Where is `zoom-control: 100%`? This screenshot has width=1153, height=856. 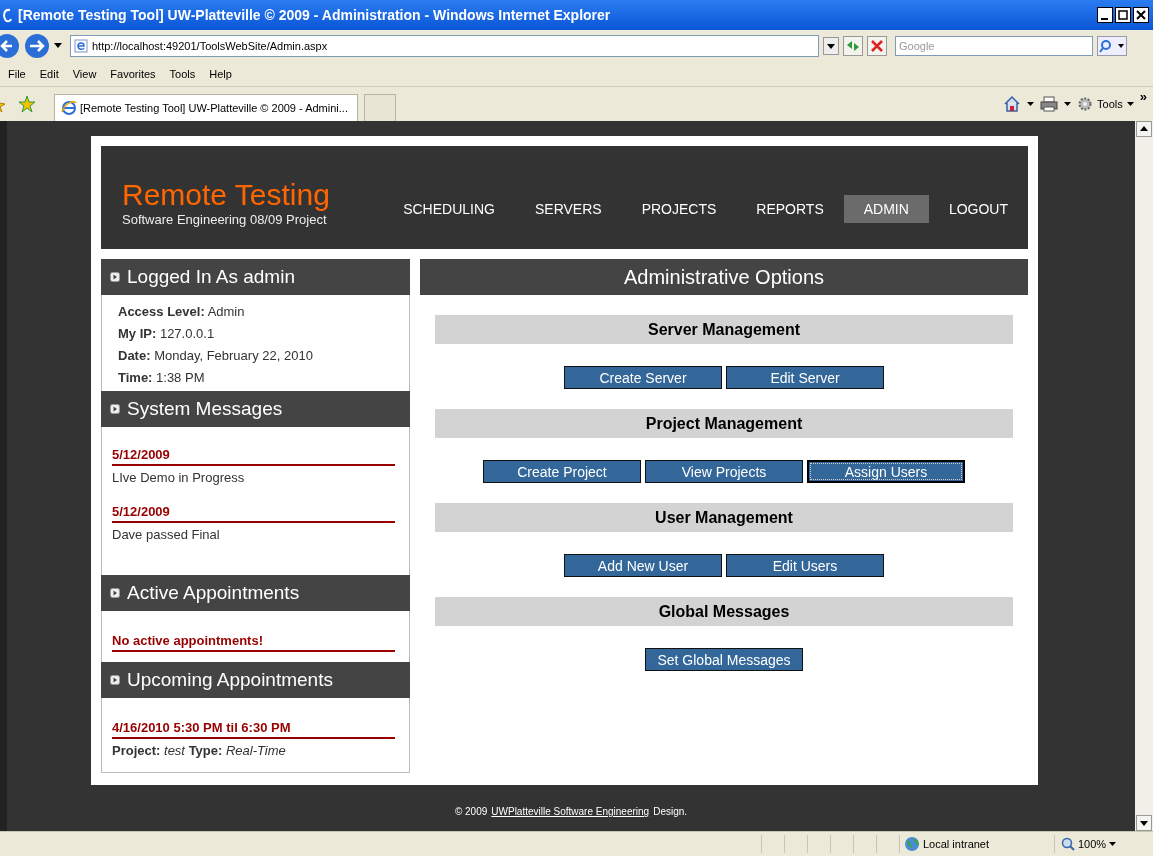 zoom-control: 100% is located at coordinates (1097, 844).